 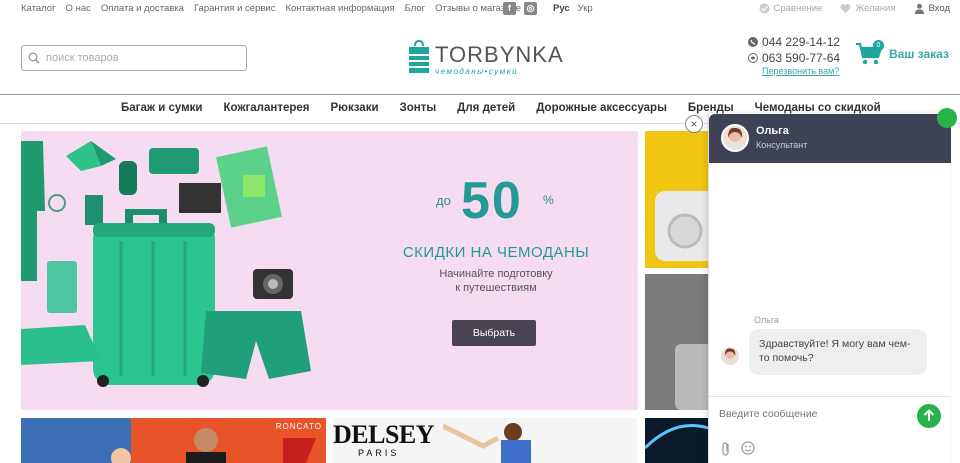 I want to click on site-logo: TORBYNKA чемоданы•сумки, so click(x=485, y=58).